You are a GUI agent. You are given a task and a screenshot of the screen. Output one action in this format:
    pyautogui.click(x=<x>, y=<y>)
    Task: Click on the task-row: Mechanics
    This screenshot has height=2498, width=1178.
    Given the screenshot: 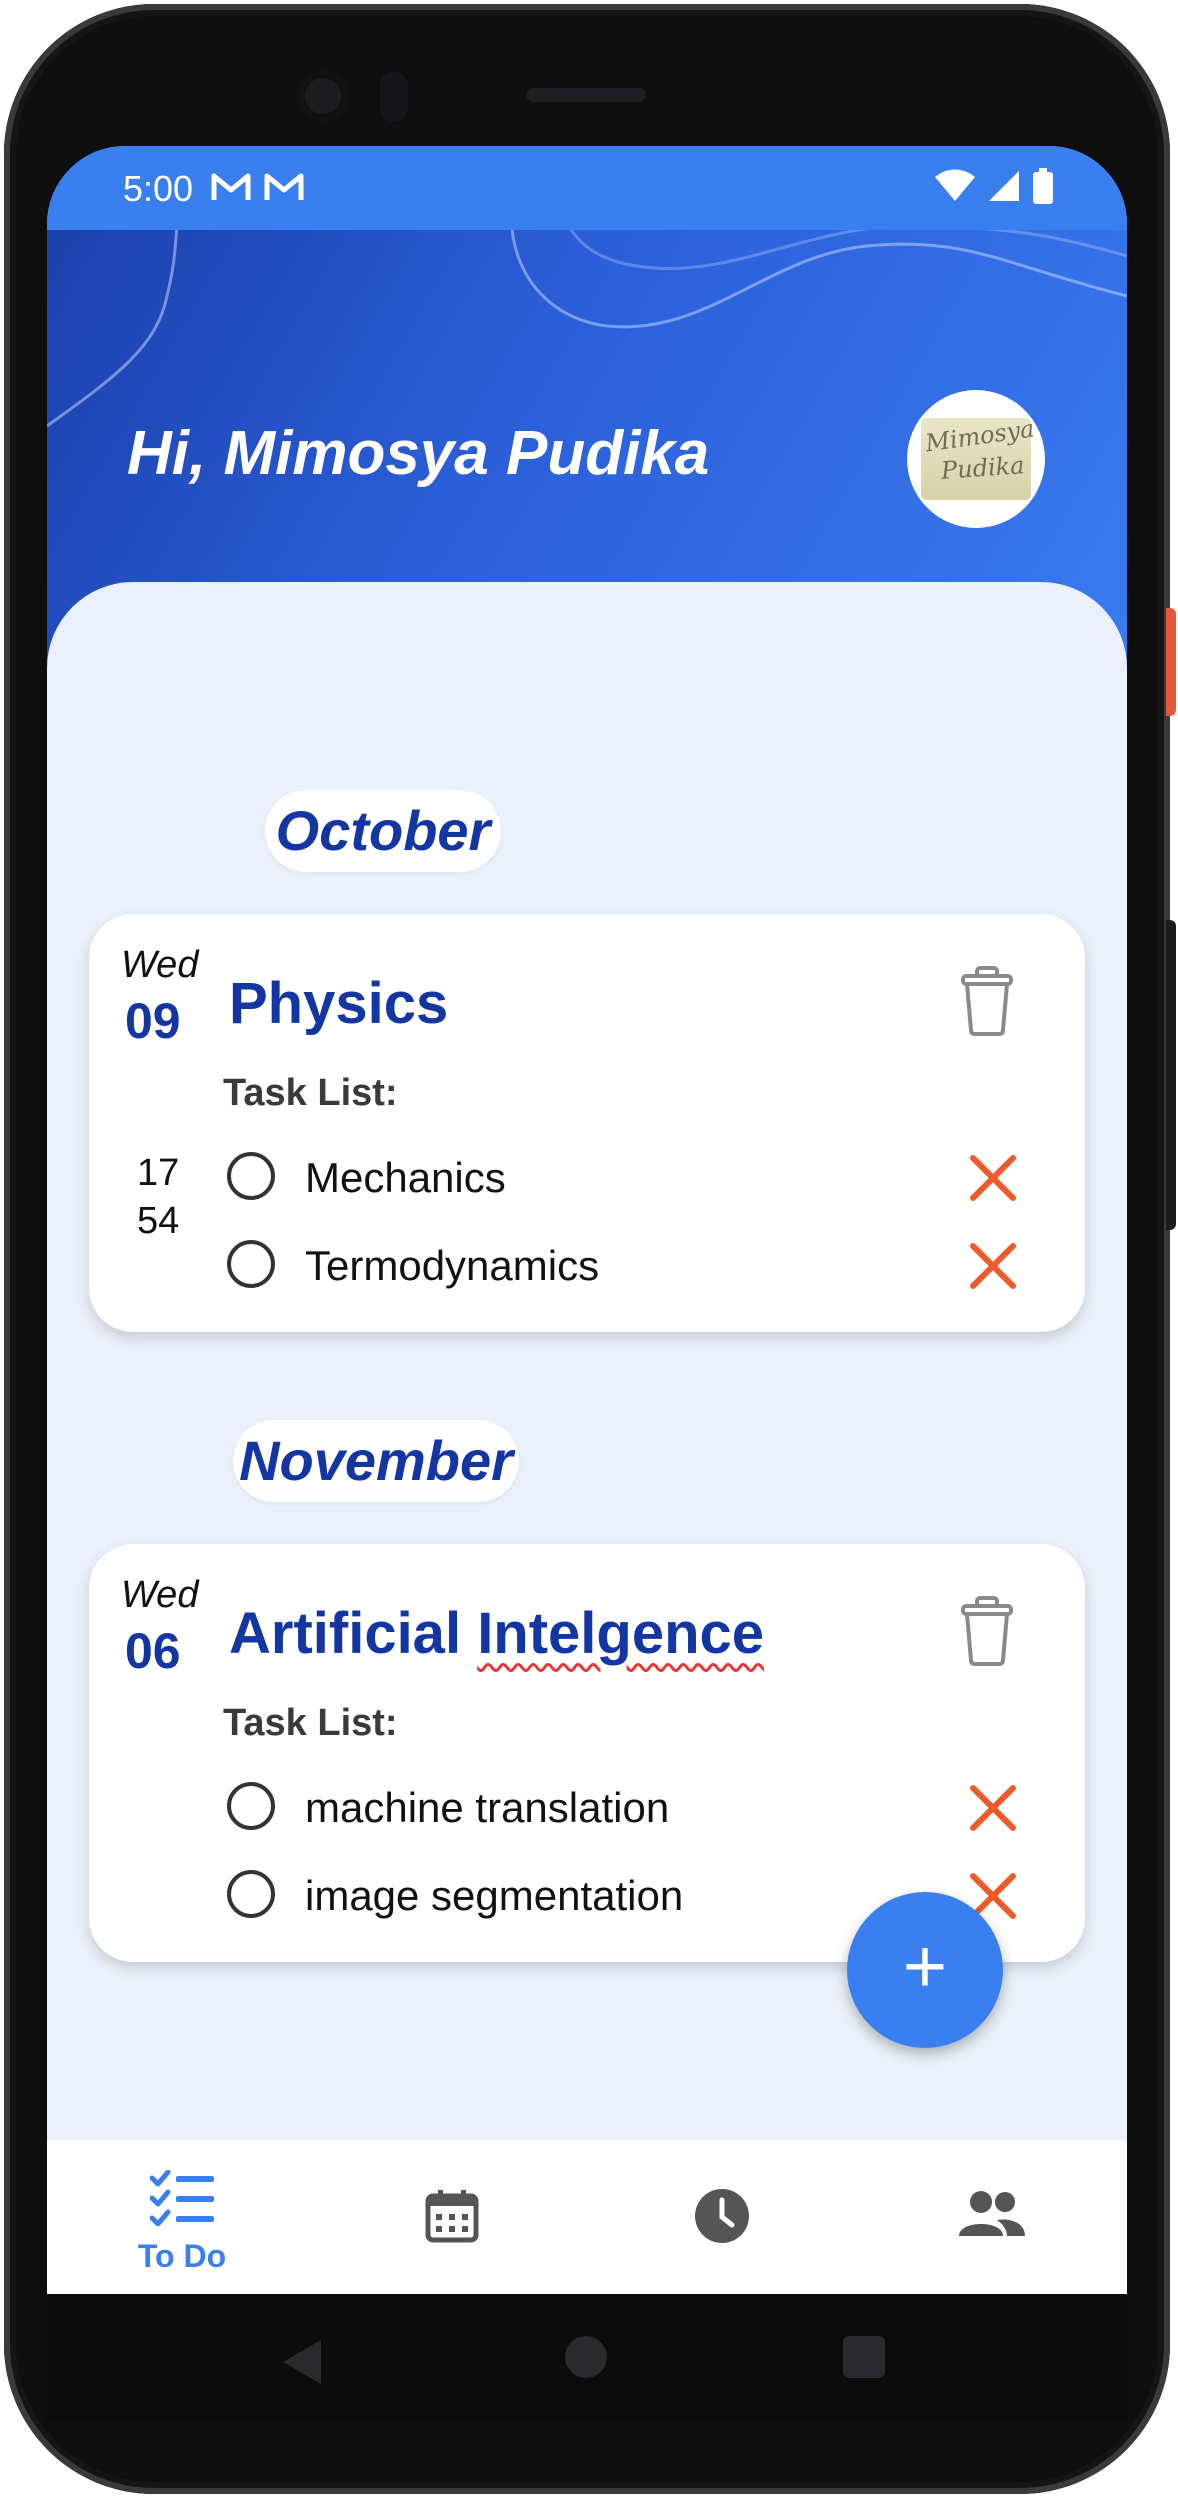 What is the action you would take?
    pyautogui.click(x=643, y=1181)
    